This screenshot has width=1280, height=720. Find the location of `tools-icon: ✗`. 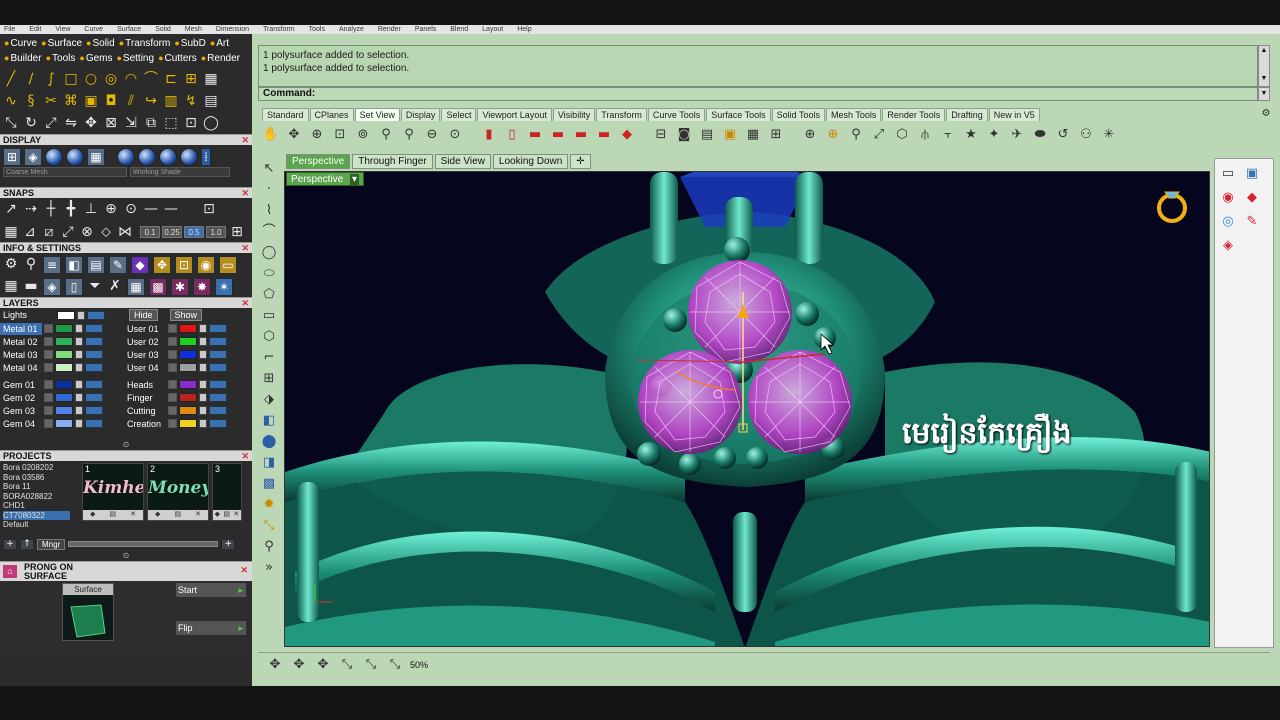

tools-icon: ✗ is located at coordinates (115, 286).